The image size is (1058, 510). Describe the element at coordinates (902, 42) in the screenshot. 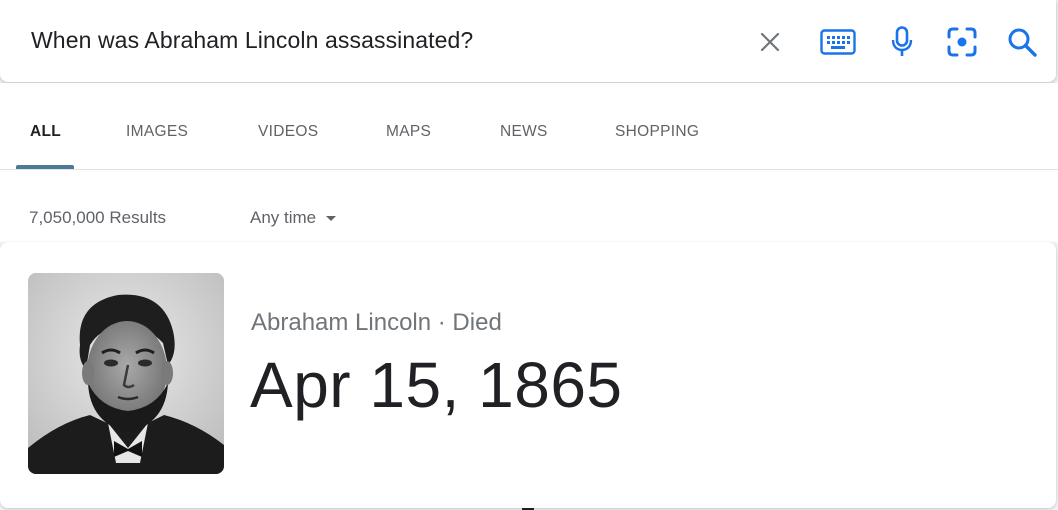

I see `microphone-icon` at that location.